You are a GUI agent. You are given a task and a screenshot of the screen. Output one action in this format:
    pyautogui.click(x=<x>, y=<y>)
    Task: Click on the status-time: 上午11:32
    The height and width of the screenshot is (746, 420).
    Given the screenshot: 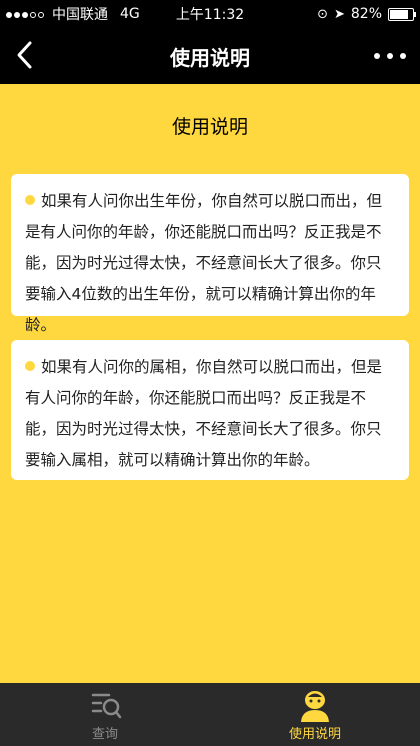 What is the action you would take?
    pyautogui.click(x=210, y=15)
    